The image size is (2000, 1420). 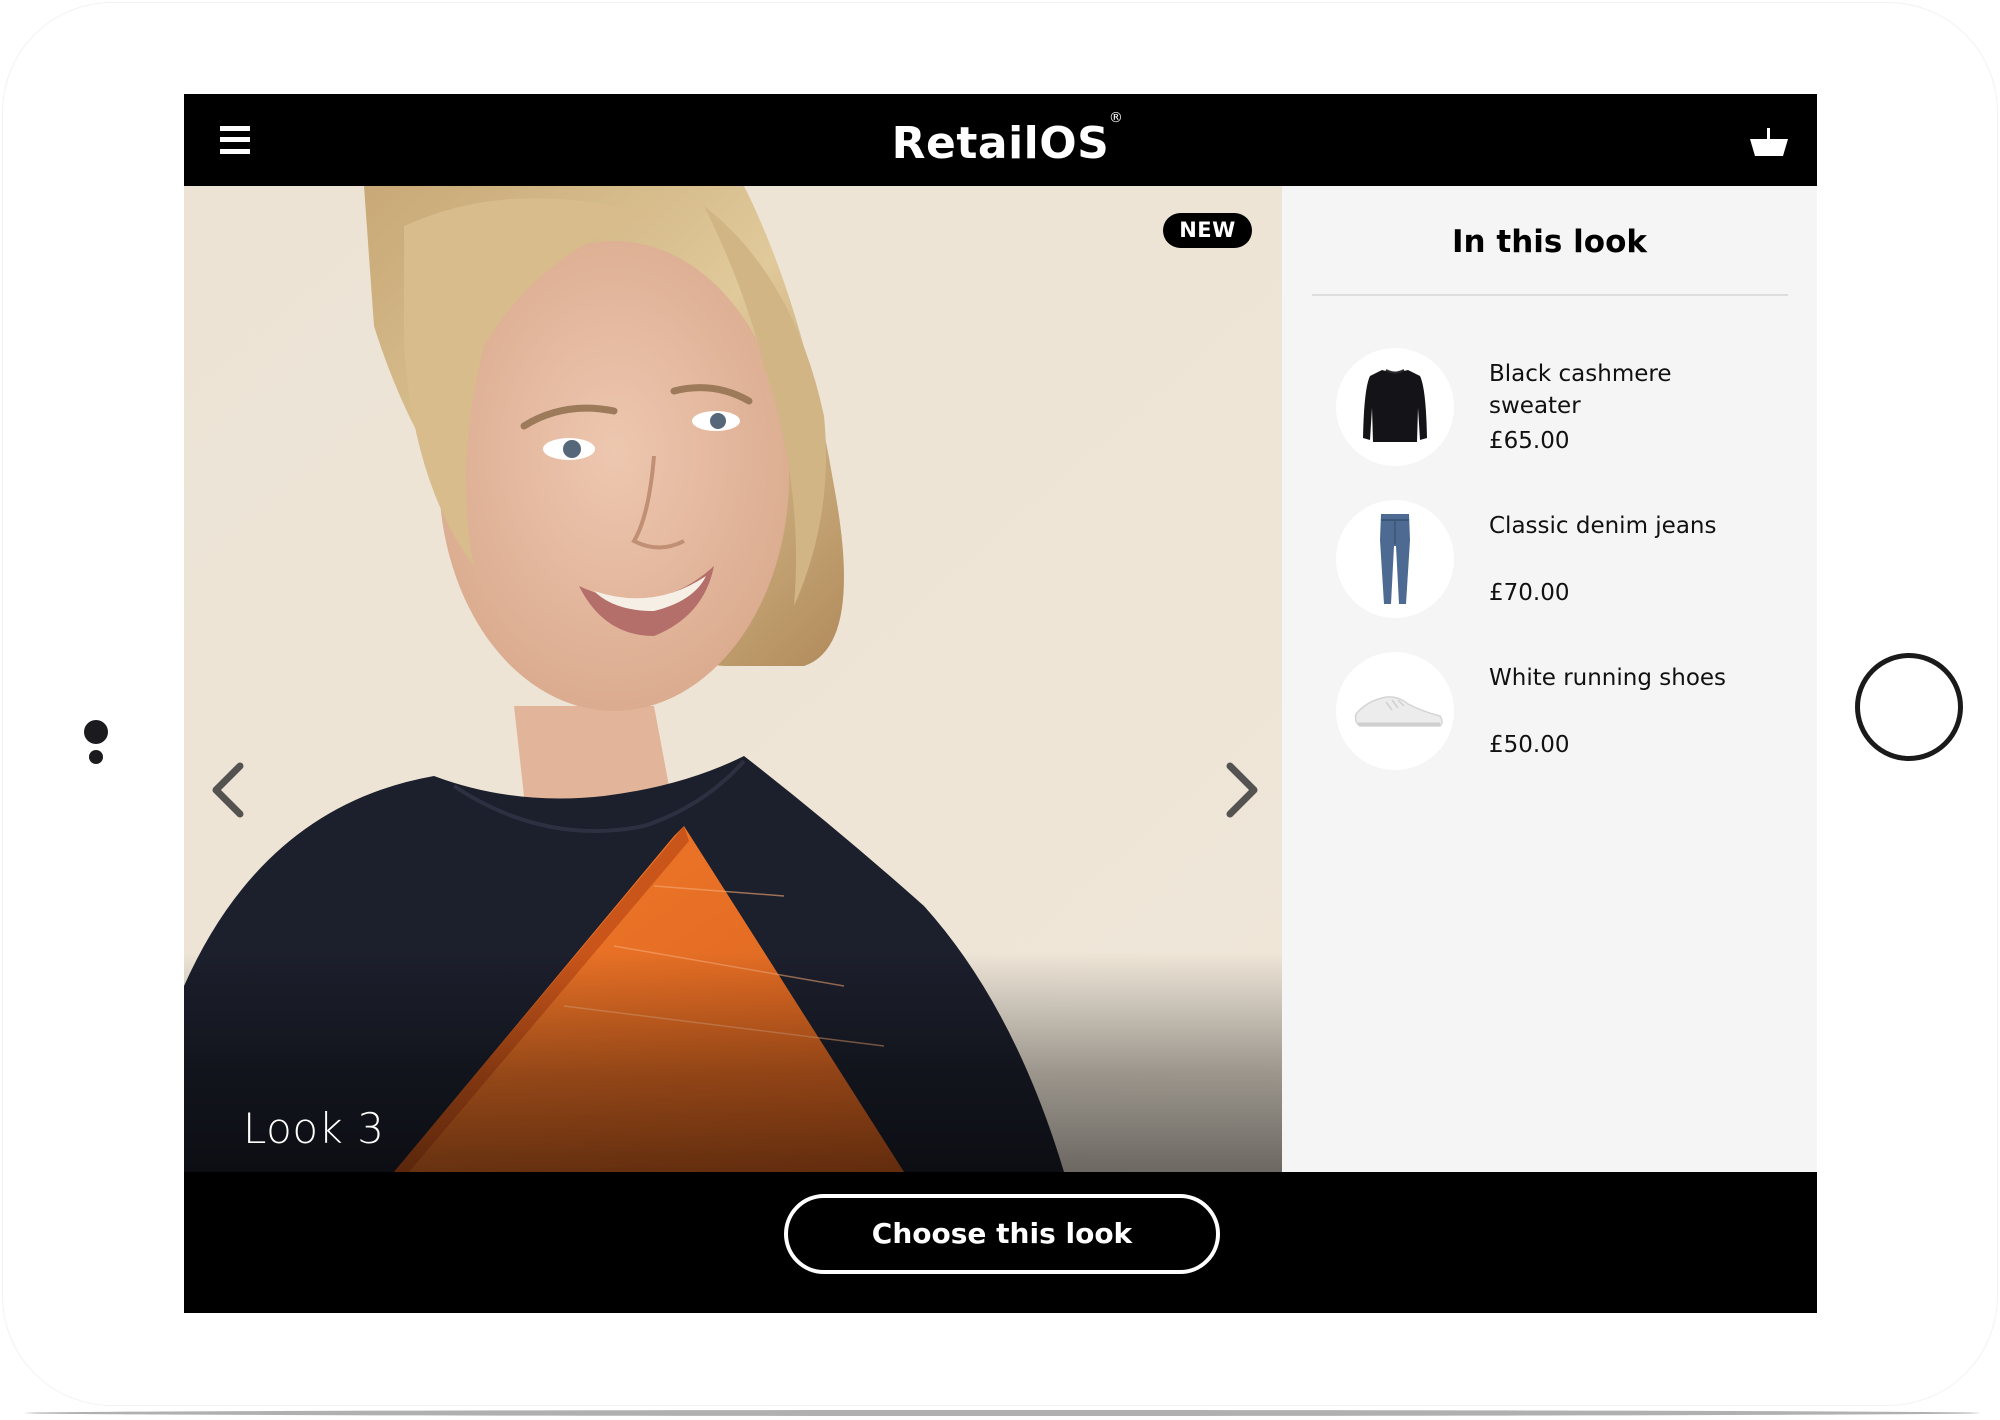 What do you see at coordinates (1580, 390) in the screenshot?
I see `product-name: Black cashmere sweater` at bounding box center [1580, 390].